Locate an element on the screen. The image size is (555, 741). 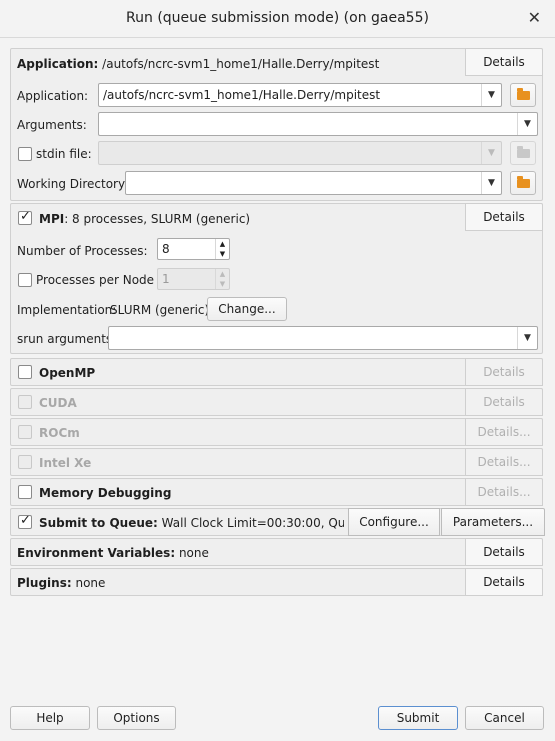
working-directory-combo: ▼ is located at coordinates (313, 183).